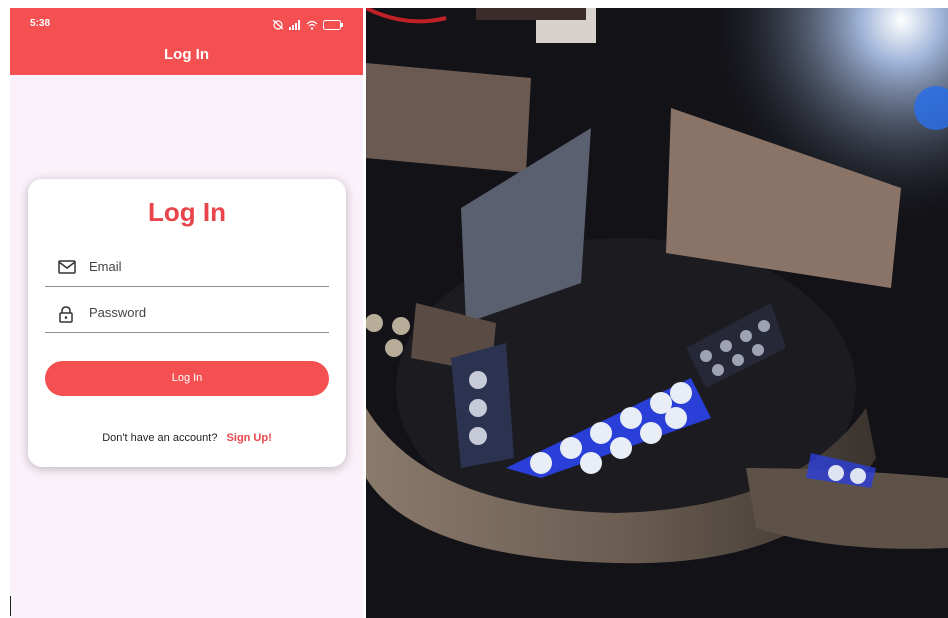 This screenshot has height=618, width=948. Describe the element at coordinates (312, 26) in the screenshot. I see `wifi-icon` at that location.